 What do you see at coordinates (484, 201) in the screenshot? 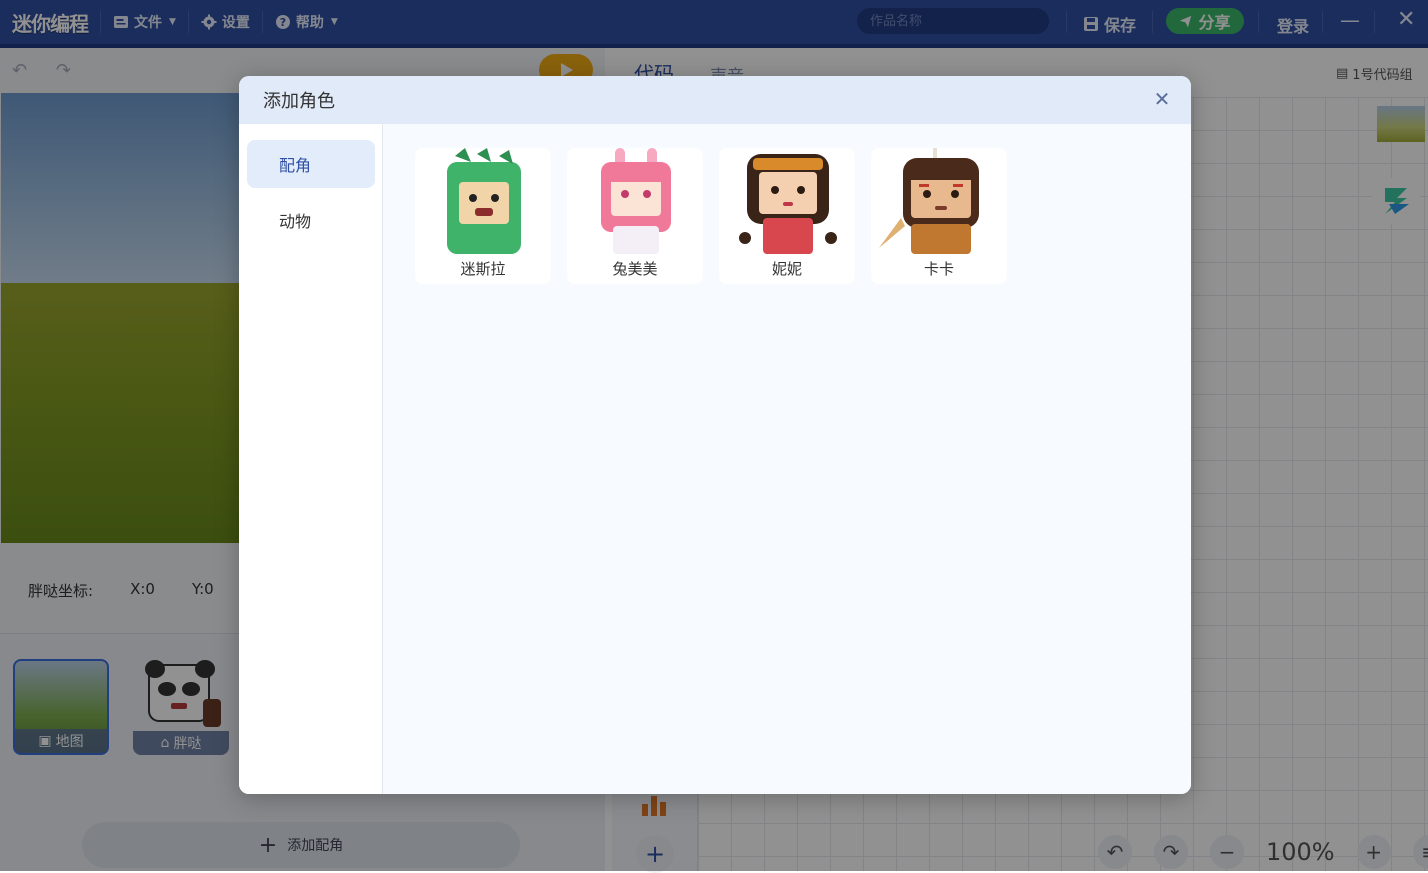
I see `misila-avatar` at bounding box center [484, 201].